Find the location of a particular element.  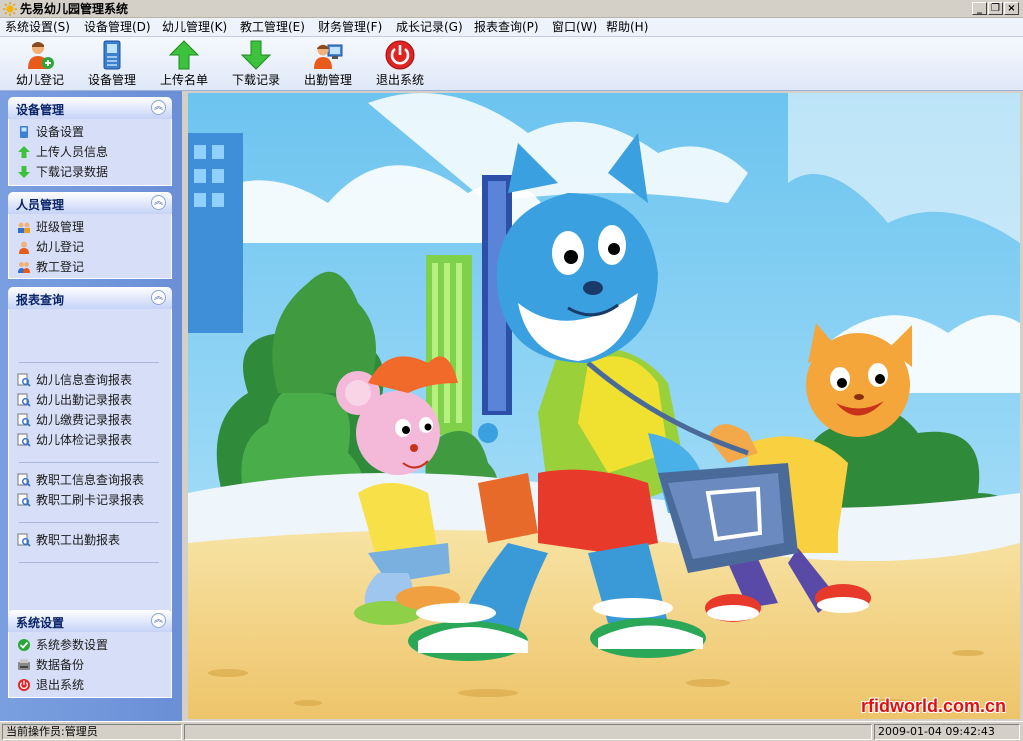

minimize-button: _ is located at coordinates (979, 8).